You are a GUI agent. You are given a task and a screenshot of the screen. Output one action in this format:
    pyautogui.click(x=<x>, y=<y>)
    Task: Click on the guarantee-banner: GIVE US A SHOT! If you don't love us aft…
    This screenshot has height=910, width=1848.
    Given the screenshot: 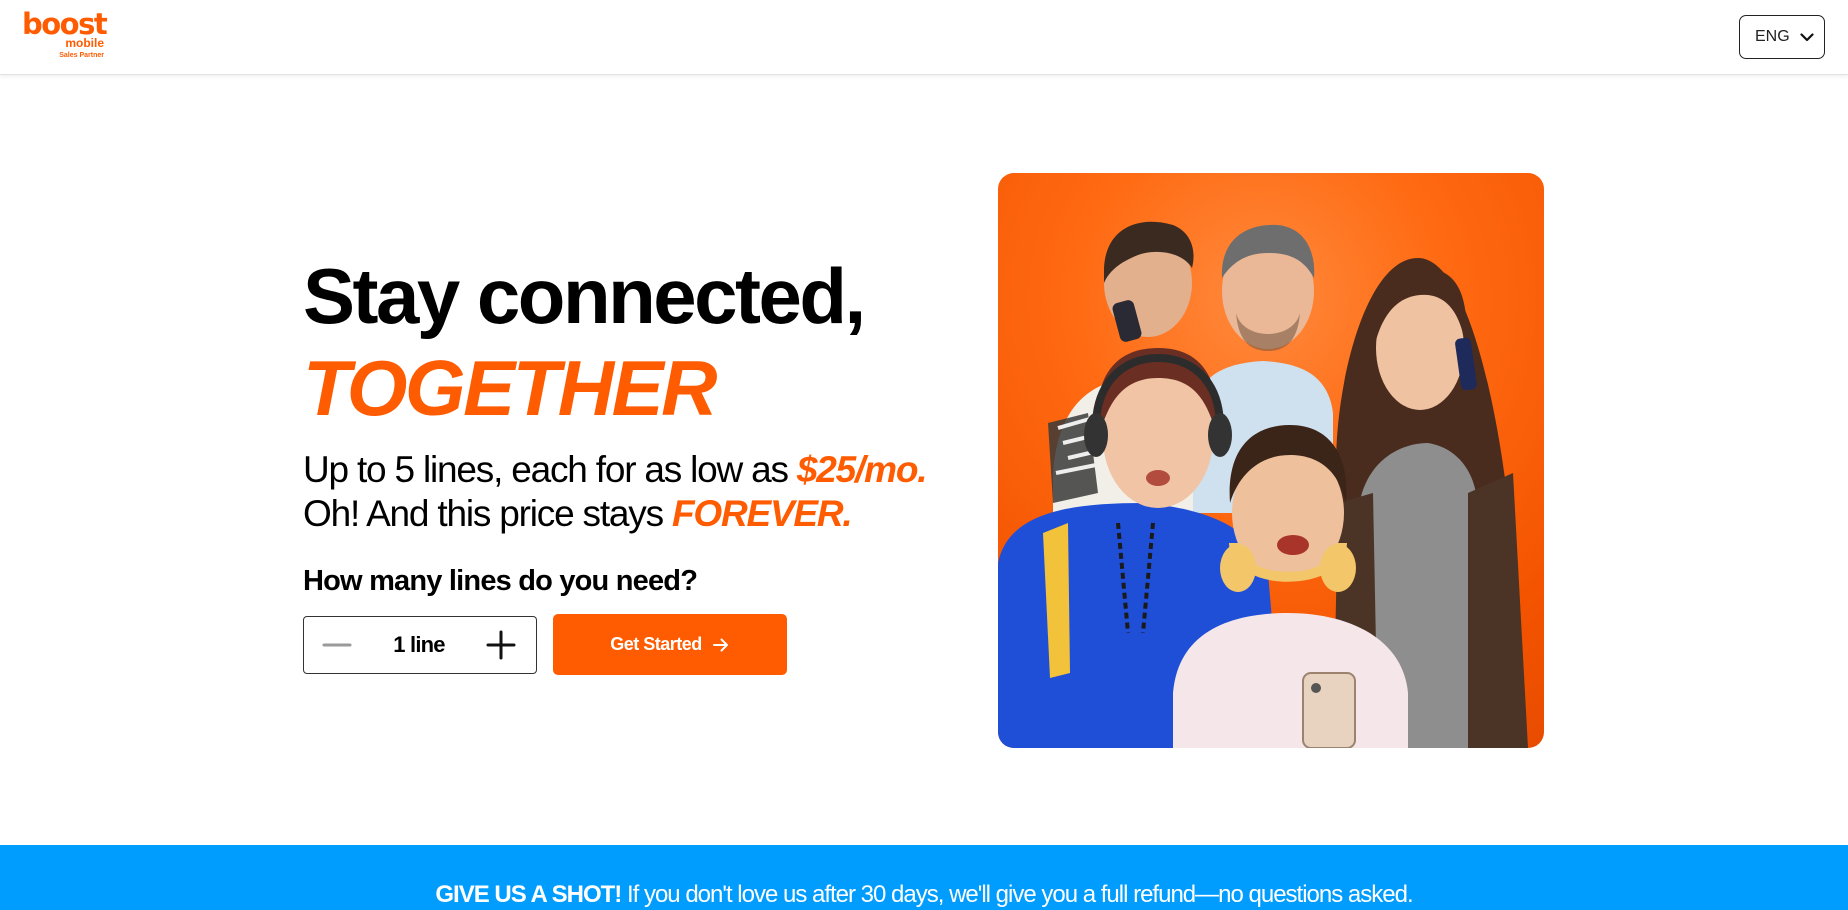 What is the action you would take?
    pyautogui.click(x=924, y=877)
    